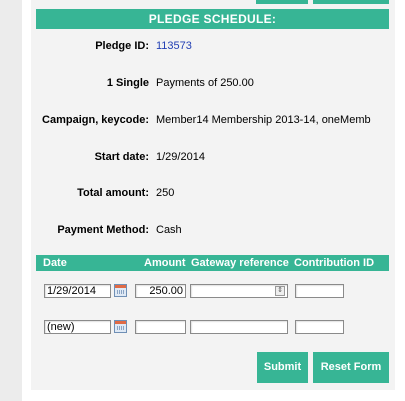 Image resolution: width=405 pixels, height=401 pixels. What do you see at coordinates (205, 83) in the screenshot?
I see `payments-value: Payments of 250.00` at bounding box center [205, 83].